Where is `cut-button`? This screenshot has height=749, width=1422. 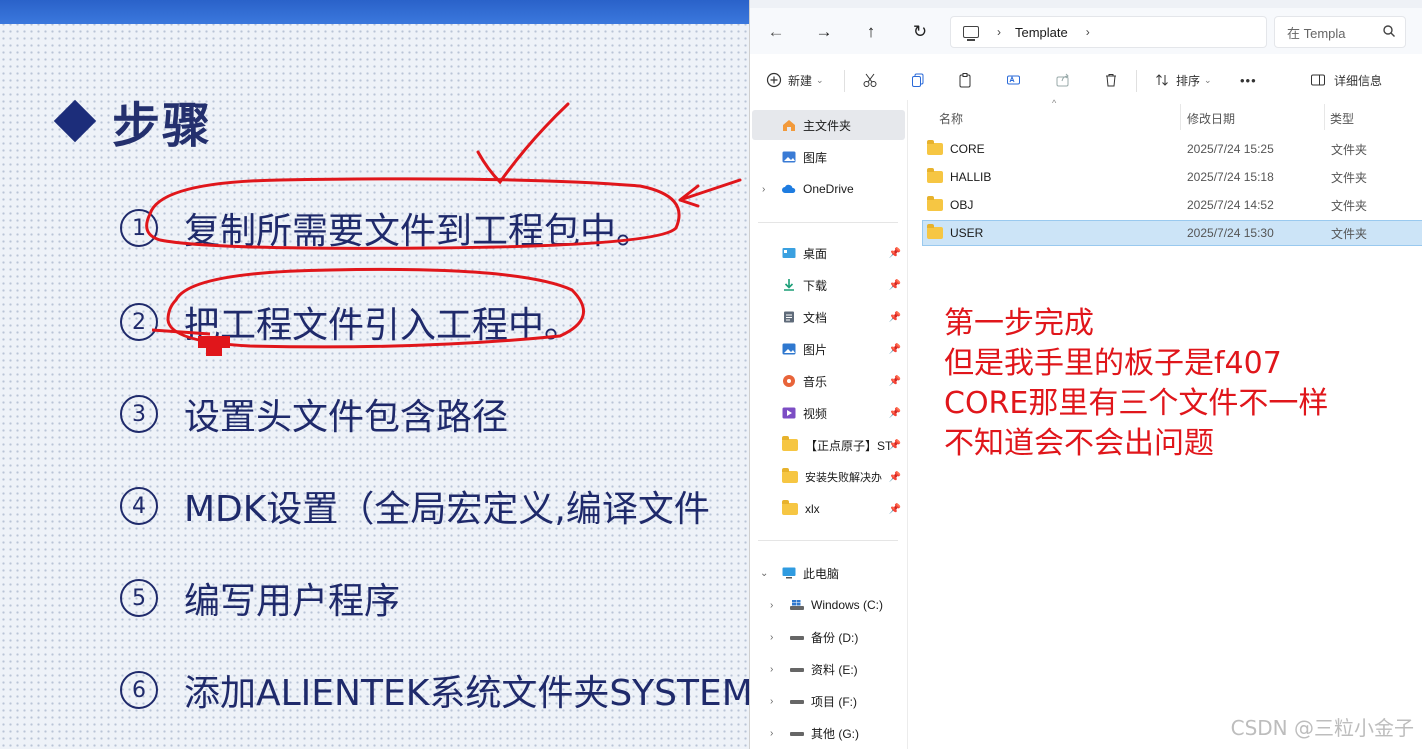 cut-button is located at coordinates (870, 80).